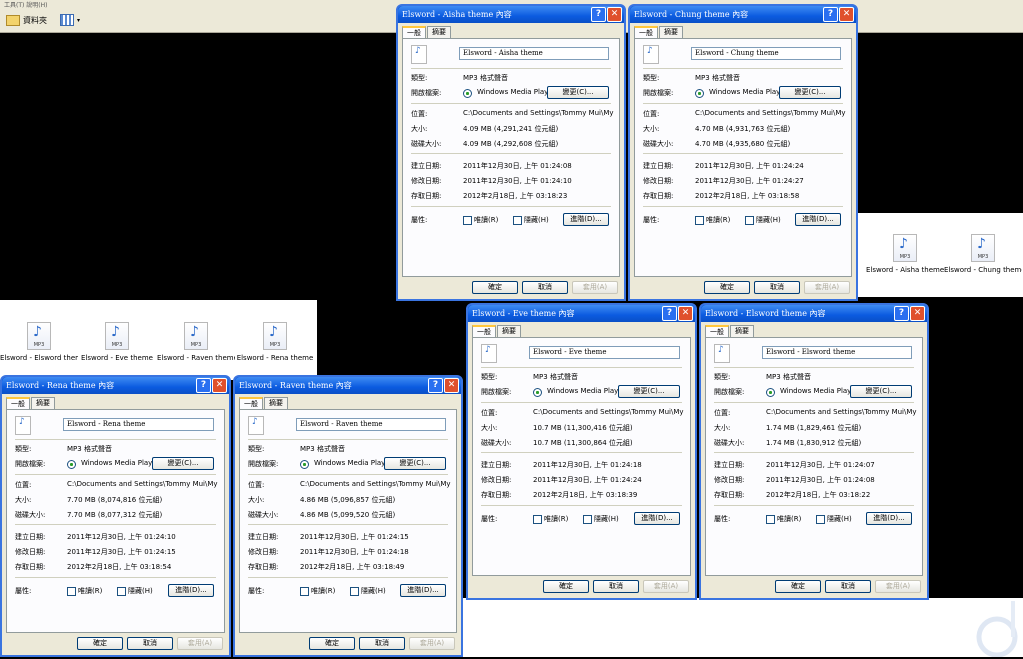 Image resolution: width=1023 pixels, height=659 pixels. I want to click on file-name-input: Elsword - Raven theme, so click(371, 424).